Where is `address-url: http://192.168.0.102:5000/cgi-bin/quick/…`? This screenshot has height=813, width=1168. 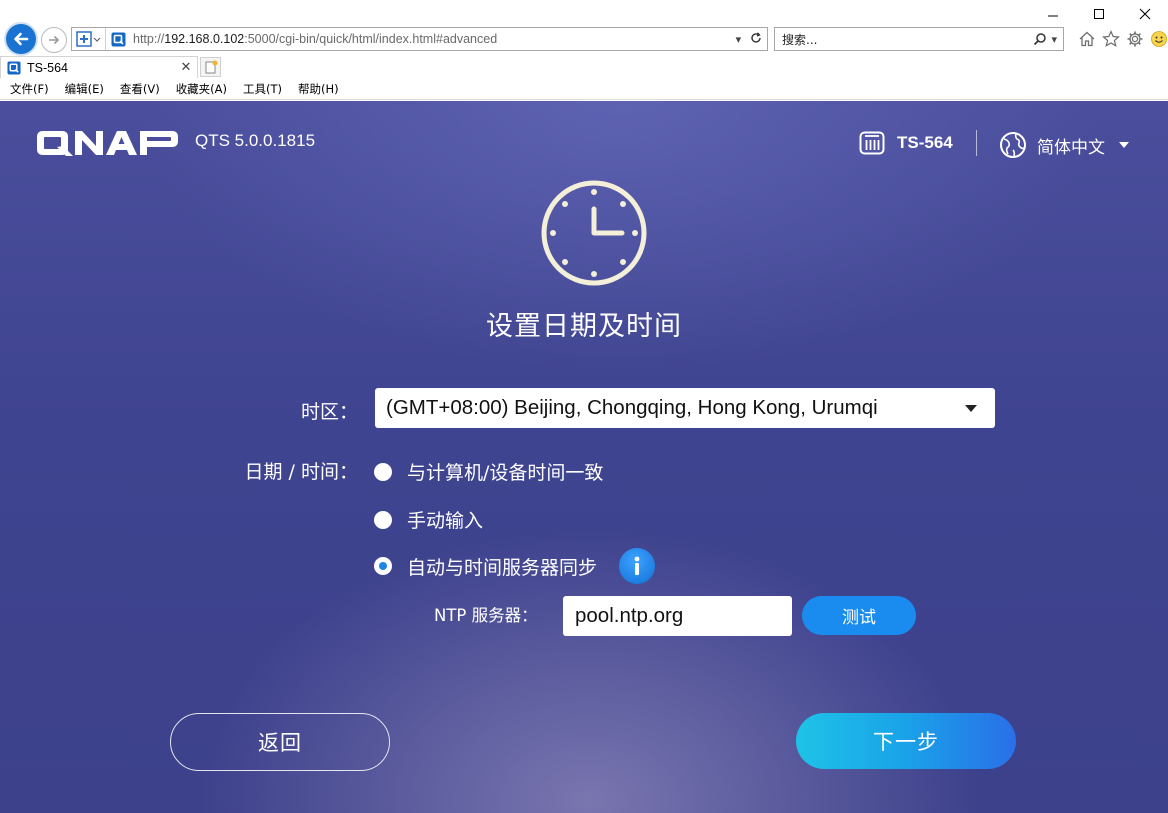 address-url: http://192.168.0.102:5000/cgi-bin/quick/… is located at coordinates (432, 39).